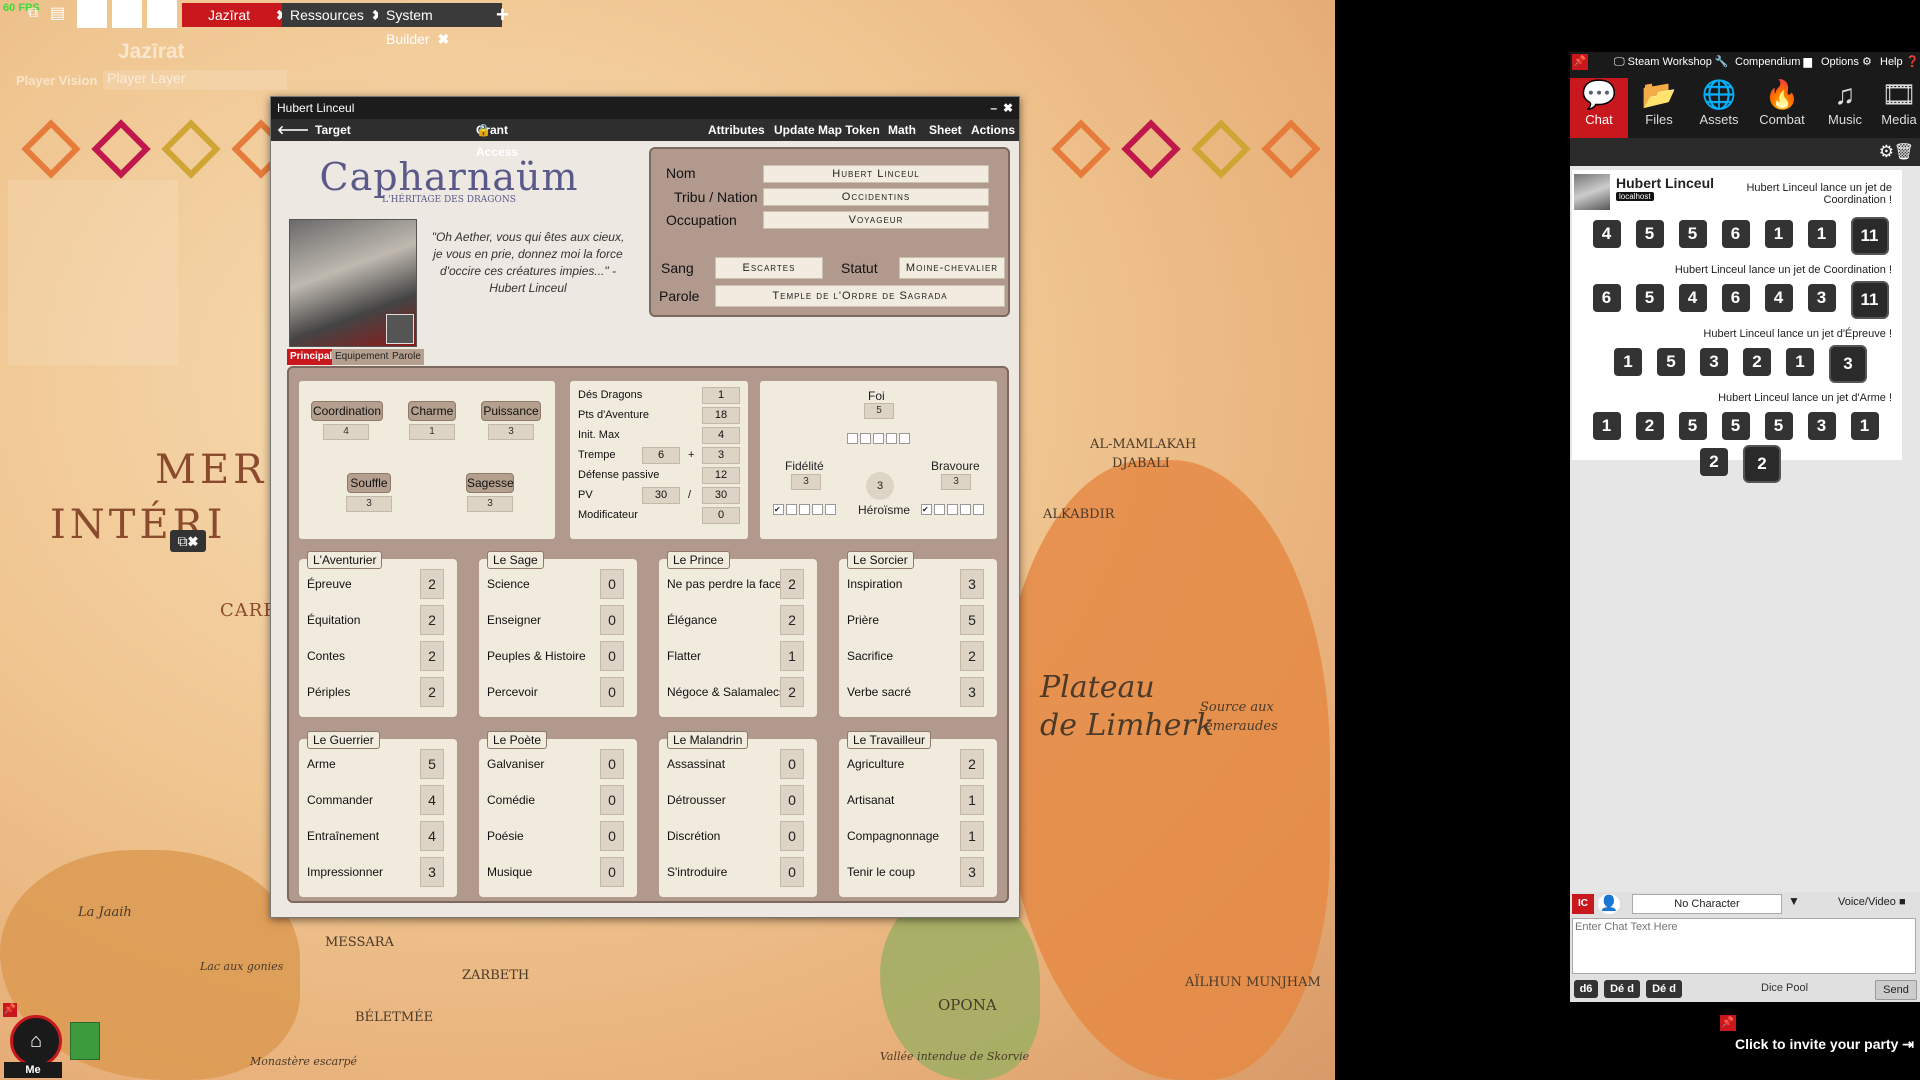 This screenshot has width=1920, height=1080. What do you see at coordinates (85, 1041) in the screenshot?
I see `player-color-swatch` at bounding box center [85, 1041].